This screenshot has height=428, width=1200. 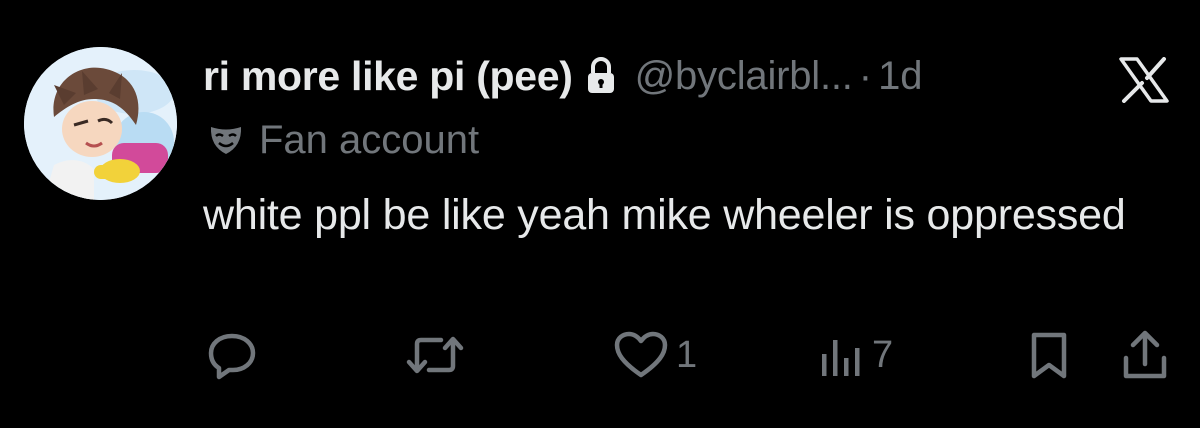 I want to click on timestamp: 1d, so click(x=900, y=76).